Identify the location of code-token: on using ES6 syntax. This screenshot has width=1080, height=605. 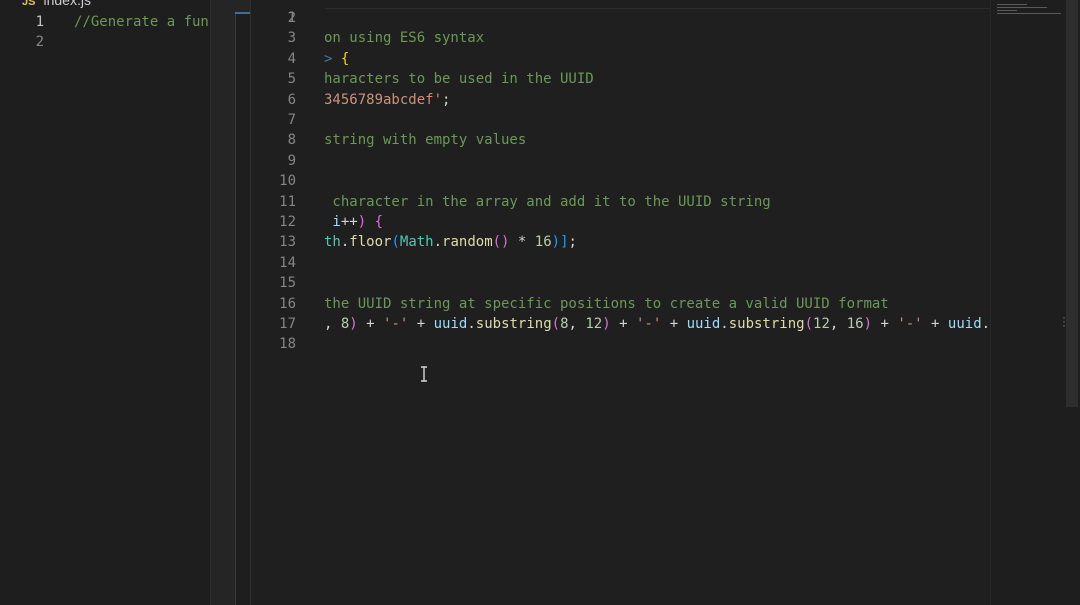
(404, 38).